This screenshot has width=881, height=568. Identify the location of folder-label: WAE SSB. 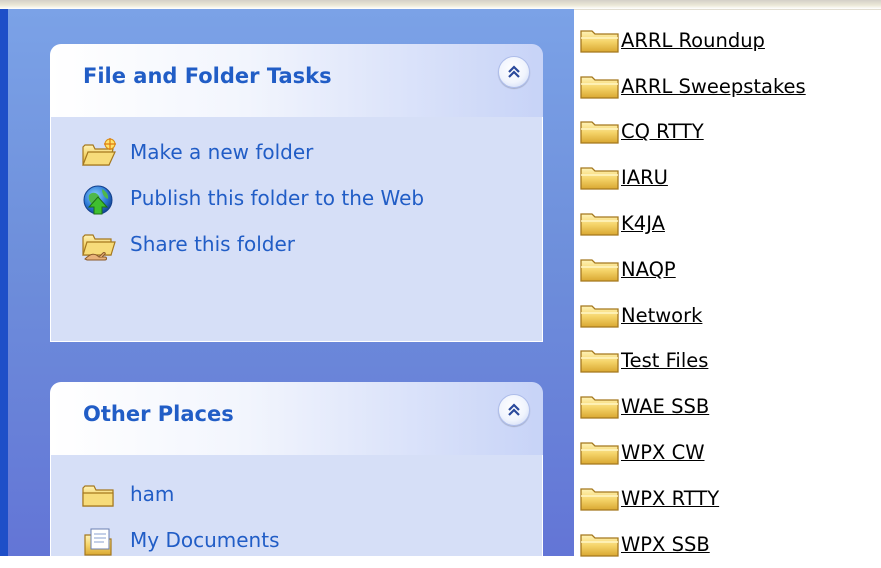
(665, 407).